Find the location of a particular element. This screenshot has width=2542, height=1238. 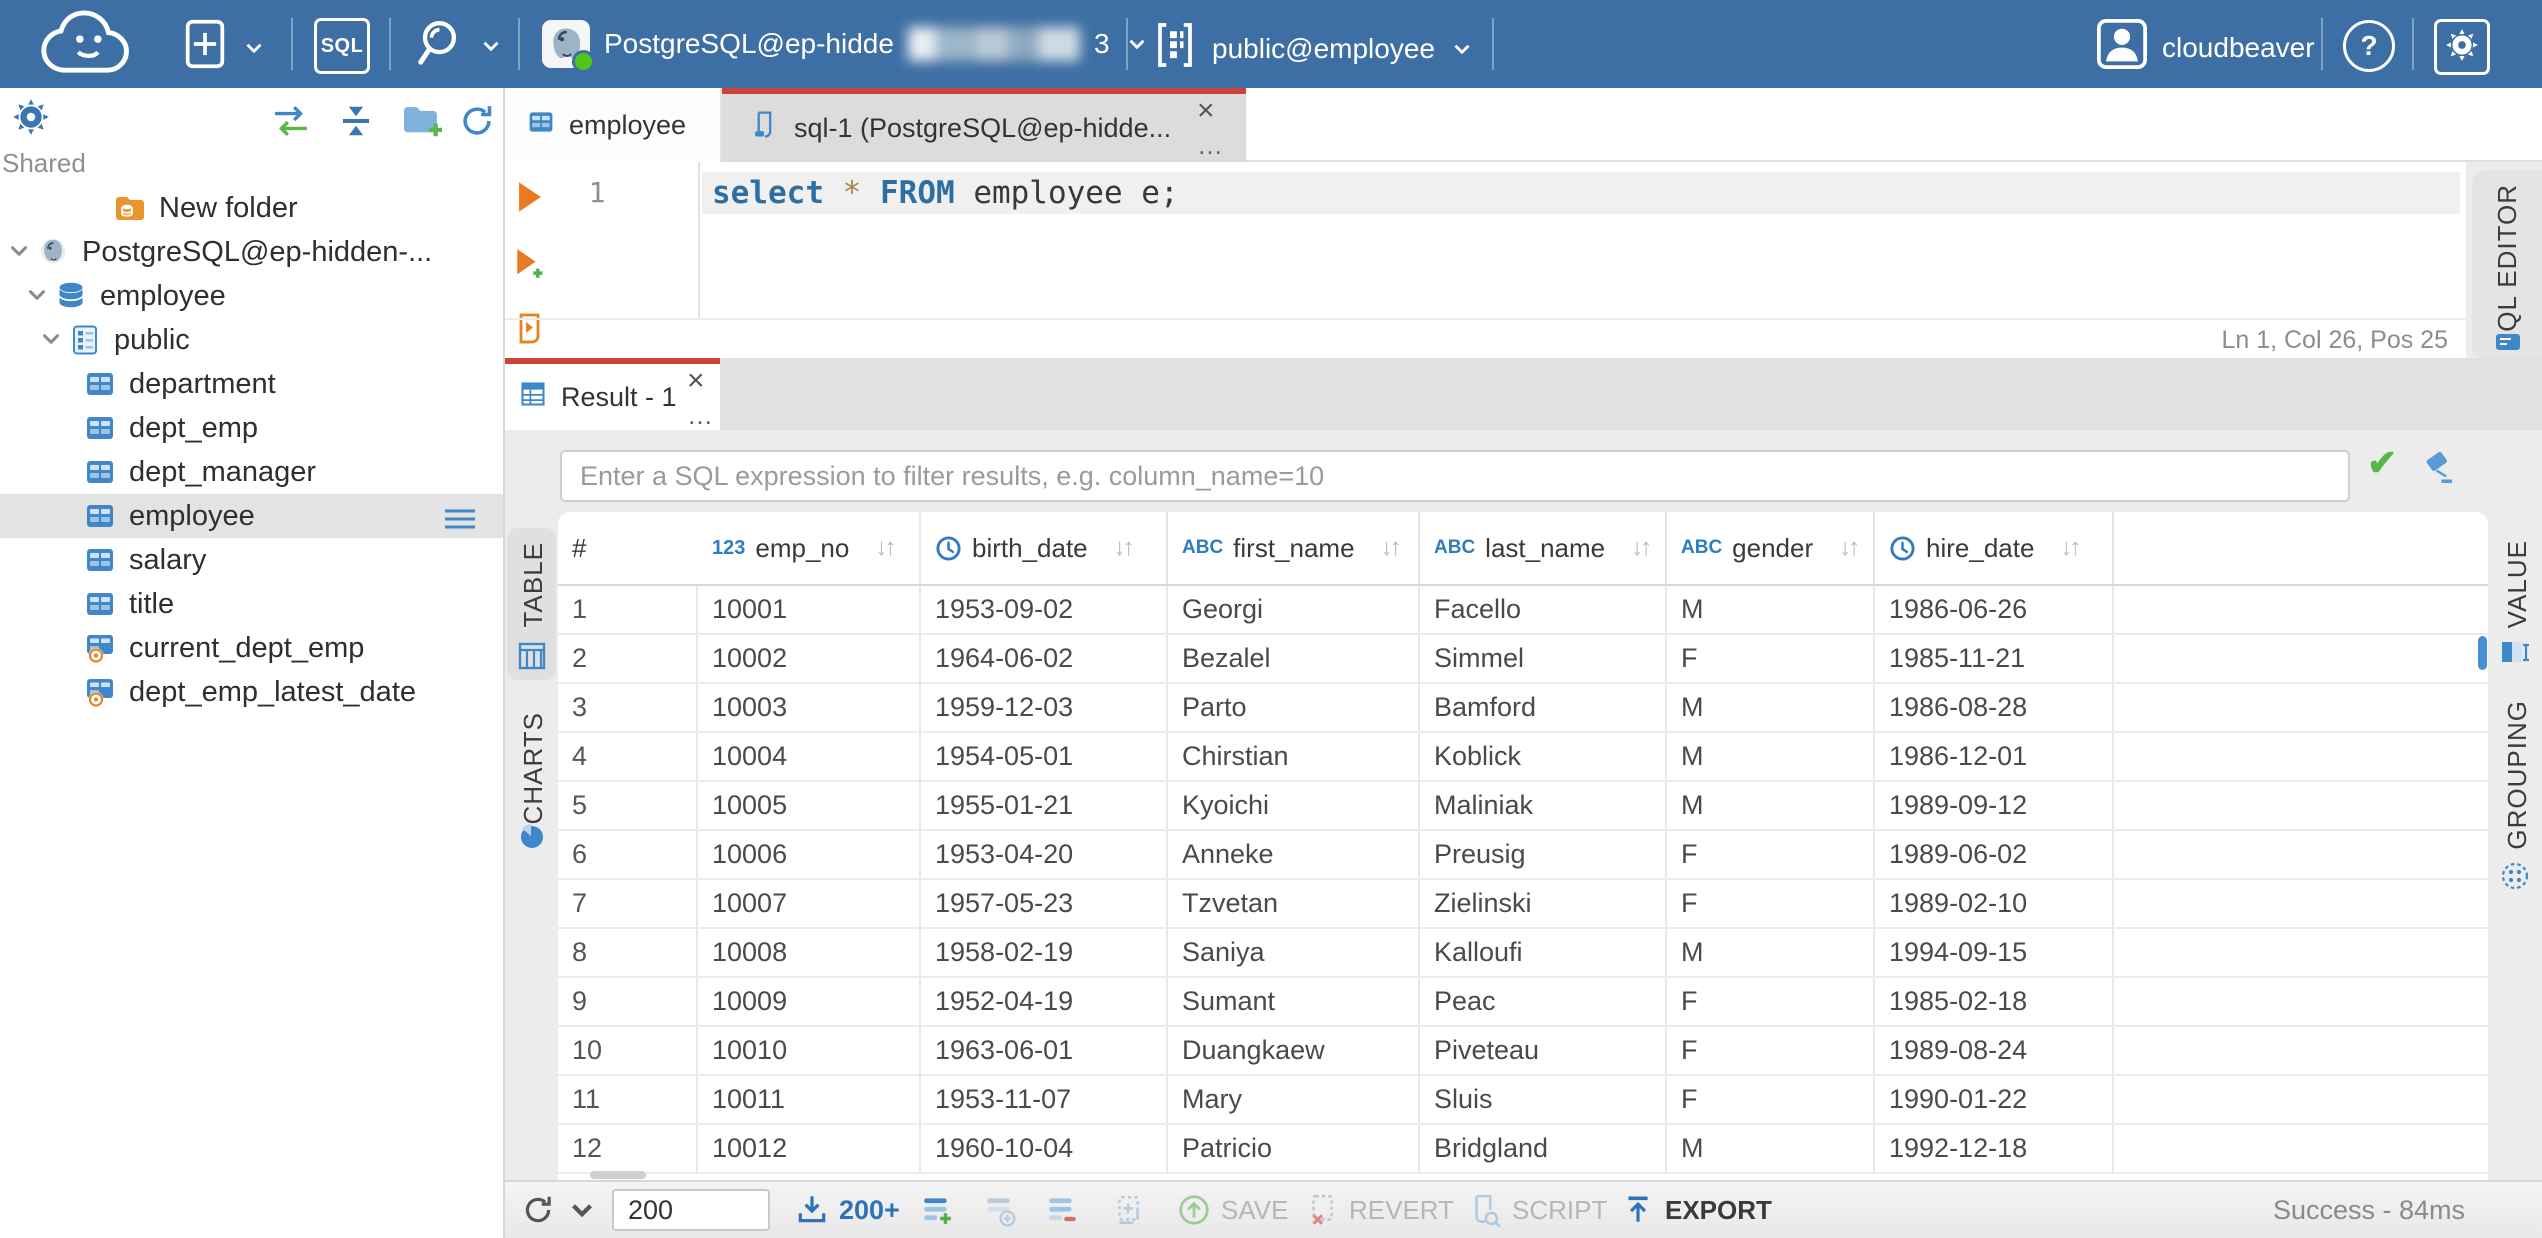

sql-code-line: select * FROM employee e; is located at coordinates (945, 193).